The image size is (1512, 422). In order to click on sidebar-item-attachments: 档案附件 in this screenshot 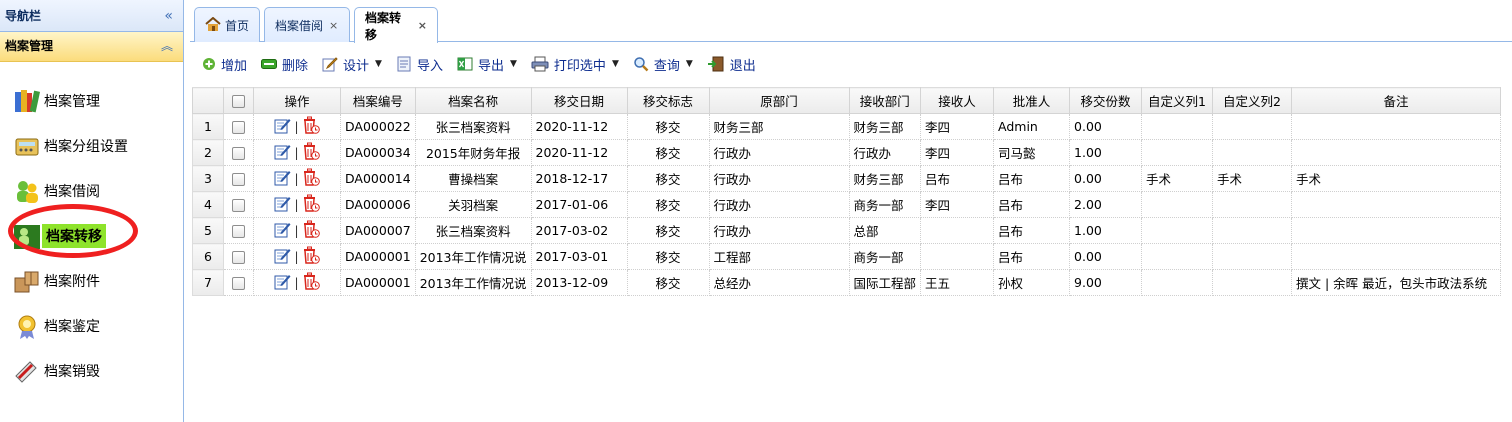, I will do `click(91, 280)`.